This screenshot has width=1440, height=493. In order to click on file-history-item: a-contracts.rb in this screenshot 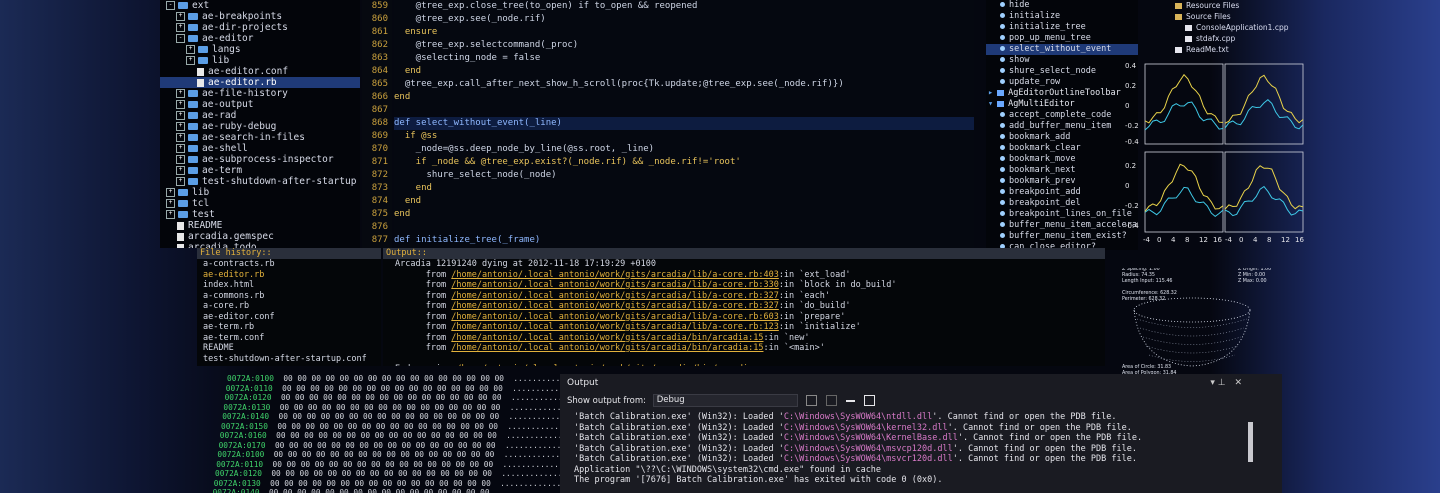, I will do `click(289, 264)`.